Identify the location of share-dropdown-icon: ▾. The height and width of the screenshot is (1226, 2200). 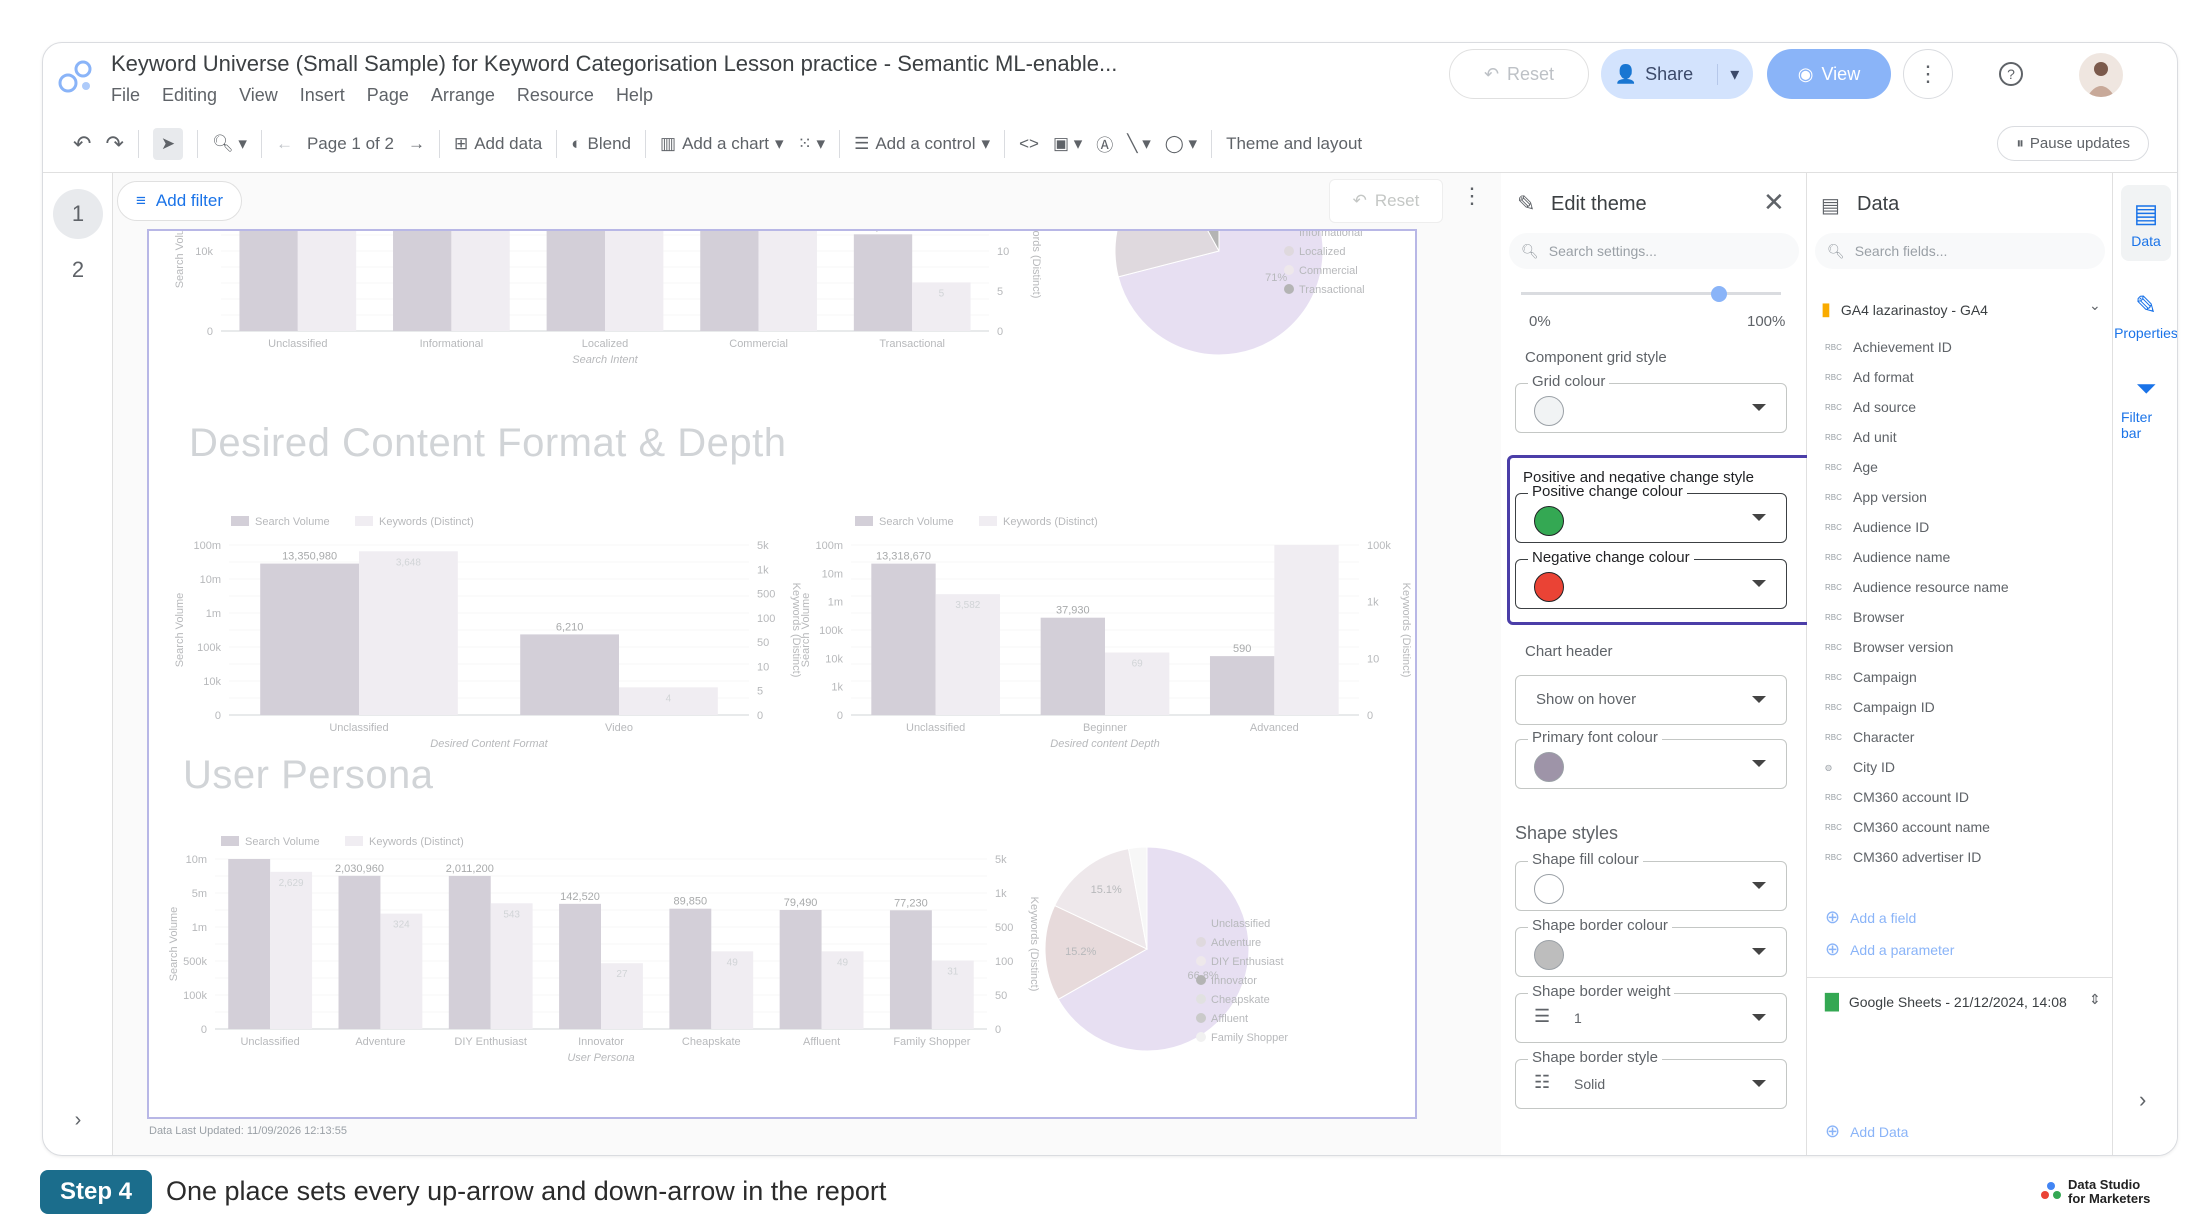
(1728, 74).